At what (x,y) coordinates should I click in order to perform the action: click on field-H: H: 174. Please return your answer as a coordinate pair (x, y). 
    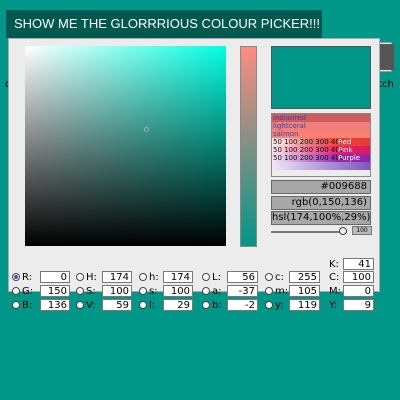
    Looking at the image, I should click on (106, 277).